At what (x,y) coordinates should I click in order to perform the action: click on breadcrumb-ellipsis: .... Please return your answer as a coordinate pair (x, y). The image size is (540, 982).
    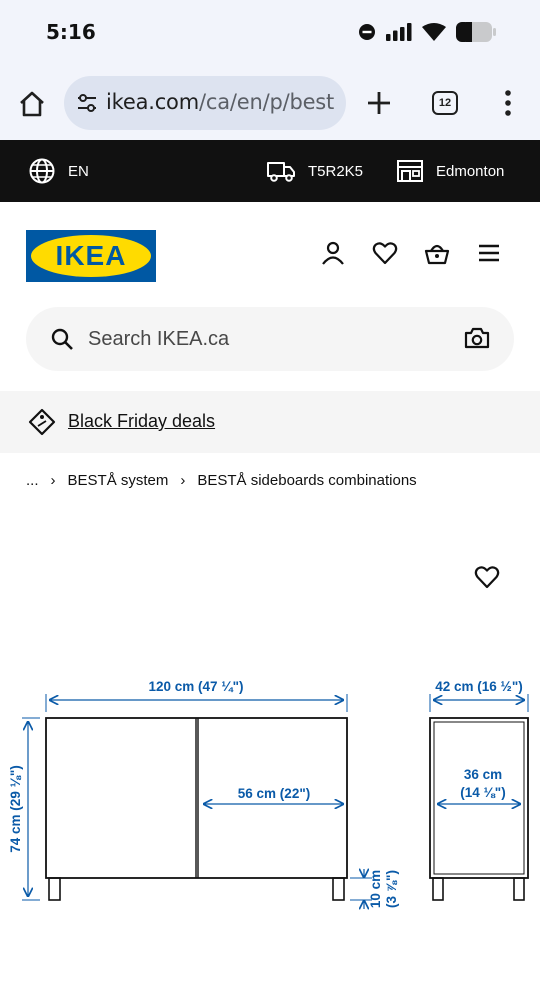
    Looking at the image, I should click on (32, 480).